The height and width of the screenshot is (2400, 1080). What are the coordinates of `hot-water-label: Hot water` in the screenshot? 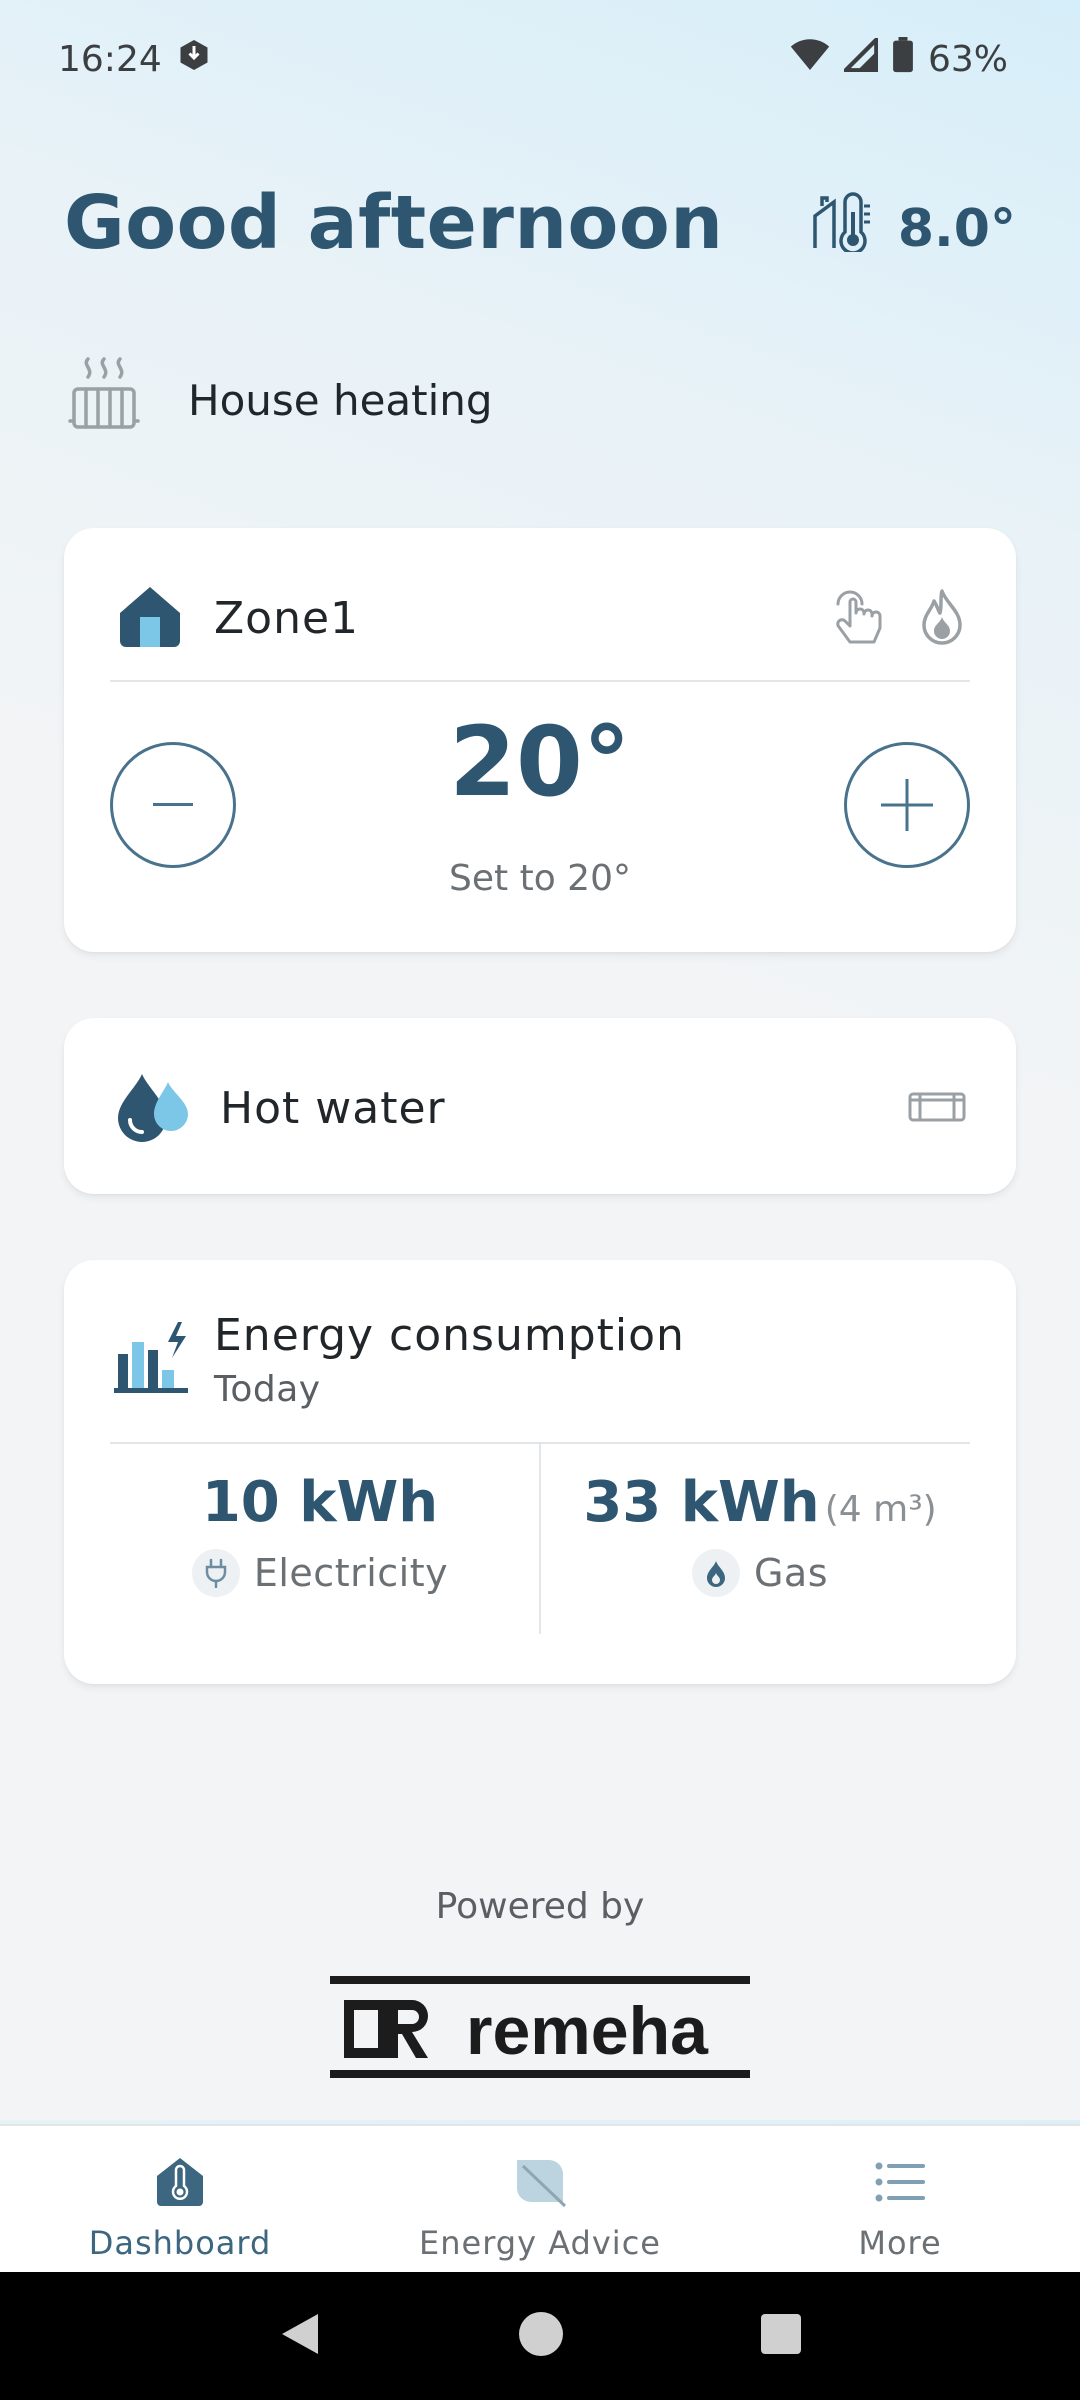 It's located at (333, 1108).